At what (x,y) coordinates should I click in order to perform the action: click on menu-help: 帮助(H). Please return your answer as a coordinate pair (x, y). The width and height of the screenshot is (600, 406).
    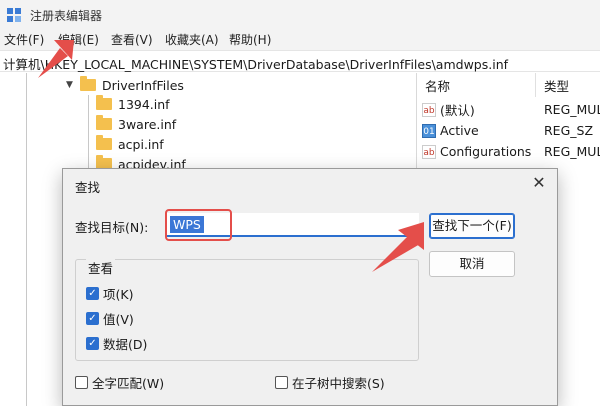
    Looking at the image, I should click on (250, 39).